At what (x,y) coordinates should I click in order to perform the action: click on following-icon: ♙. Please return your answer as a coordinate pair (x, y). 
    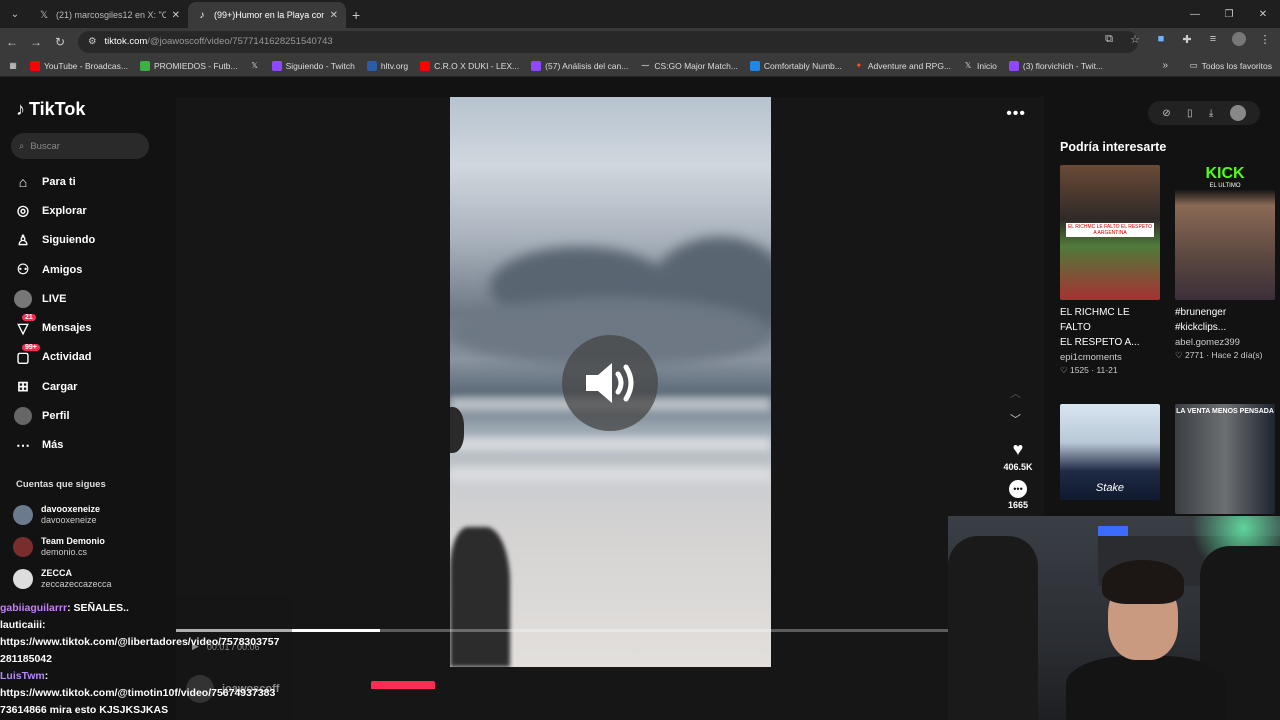
    Looking at the image, I should click on (23, 239).